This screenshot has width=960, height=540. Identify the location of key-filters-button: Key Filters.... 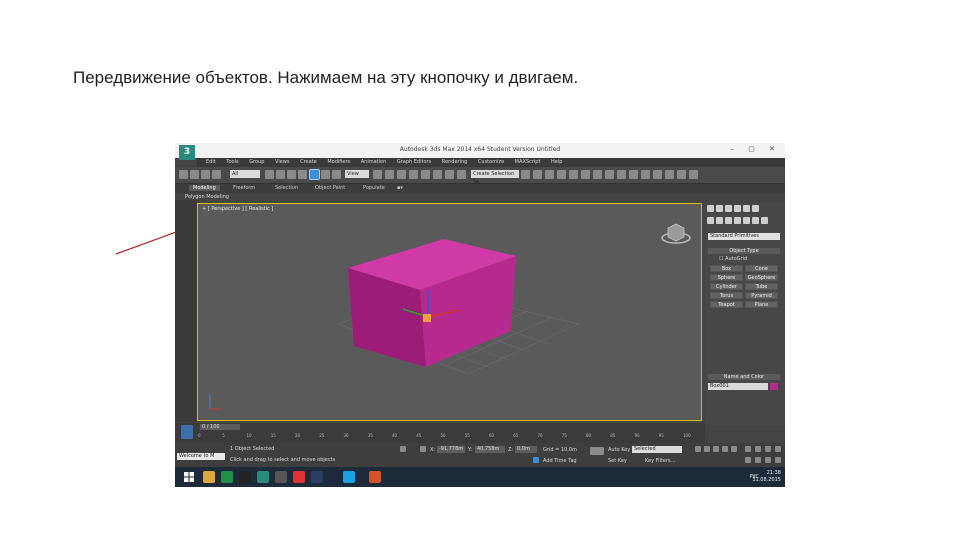
(660, 461).